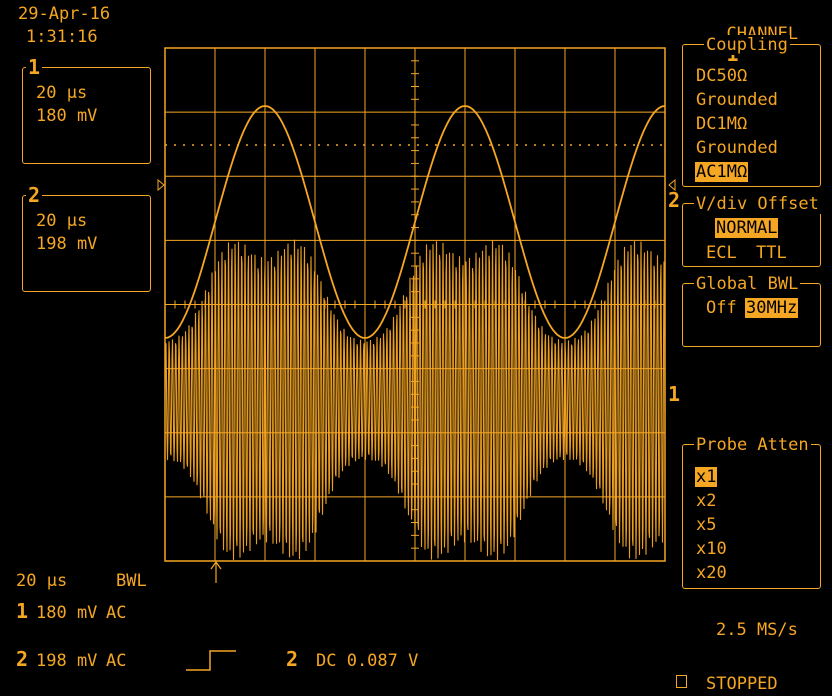 The image size is (832, 696). What do you see at coordinates (747, 228) in the screenshot?
I see `vdiv-option-normal: NORMAL` at bounding box center [747, 228].